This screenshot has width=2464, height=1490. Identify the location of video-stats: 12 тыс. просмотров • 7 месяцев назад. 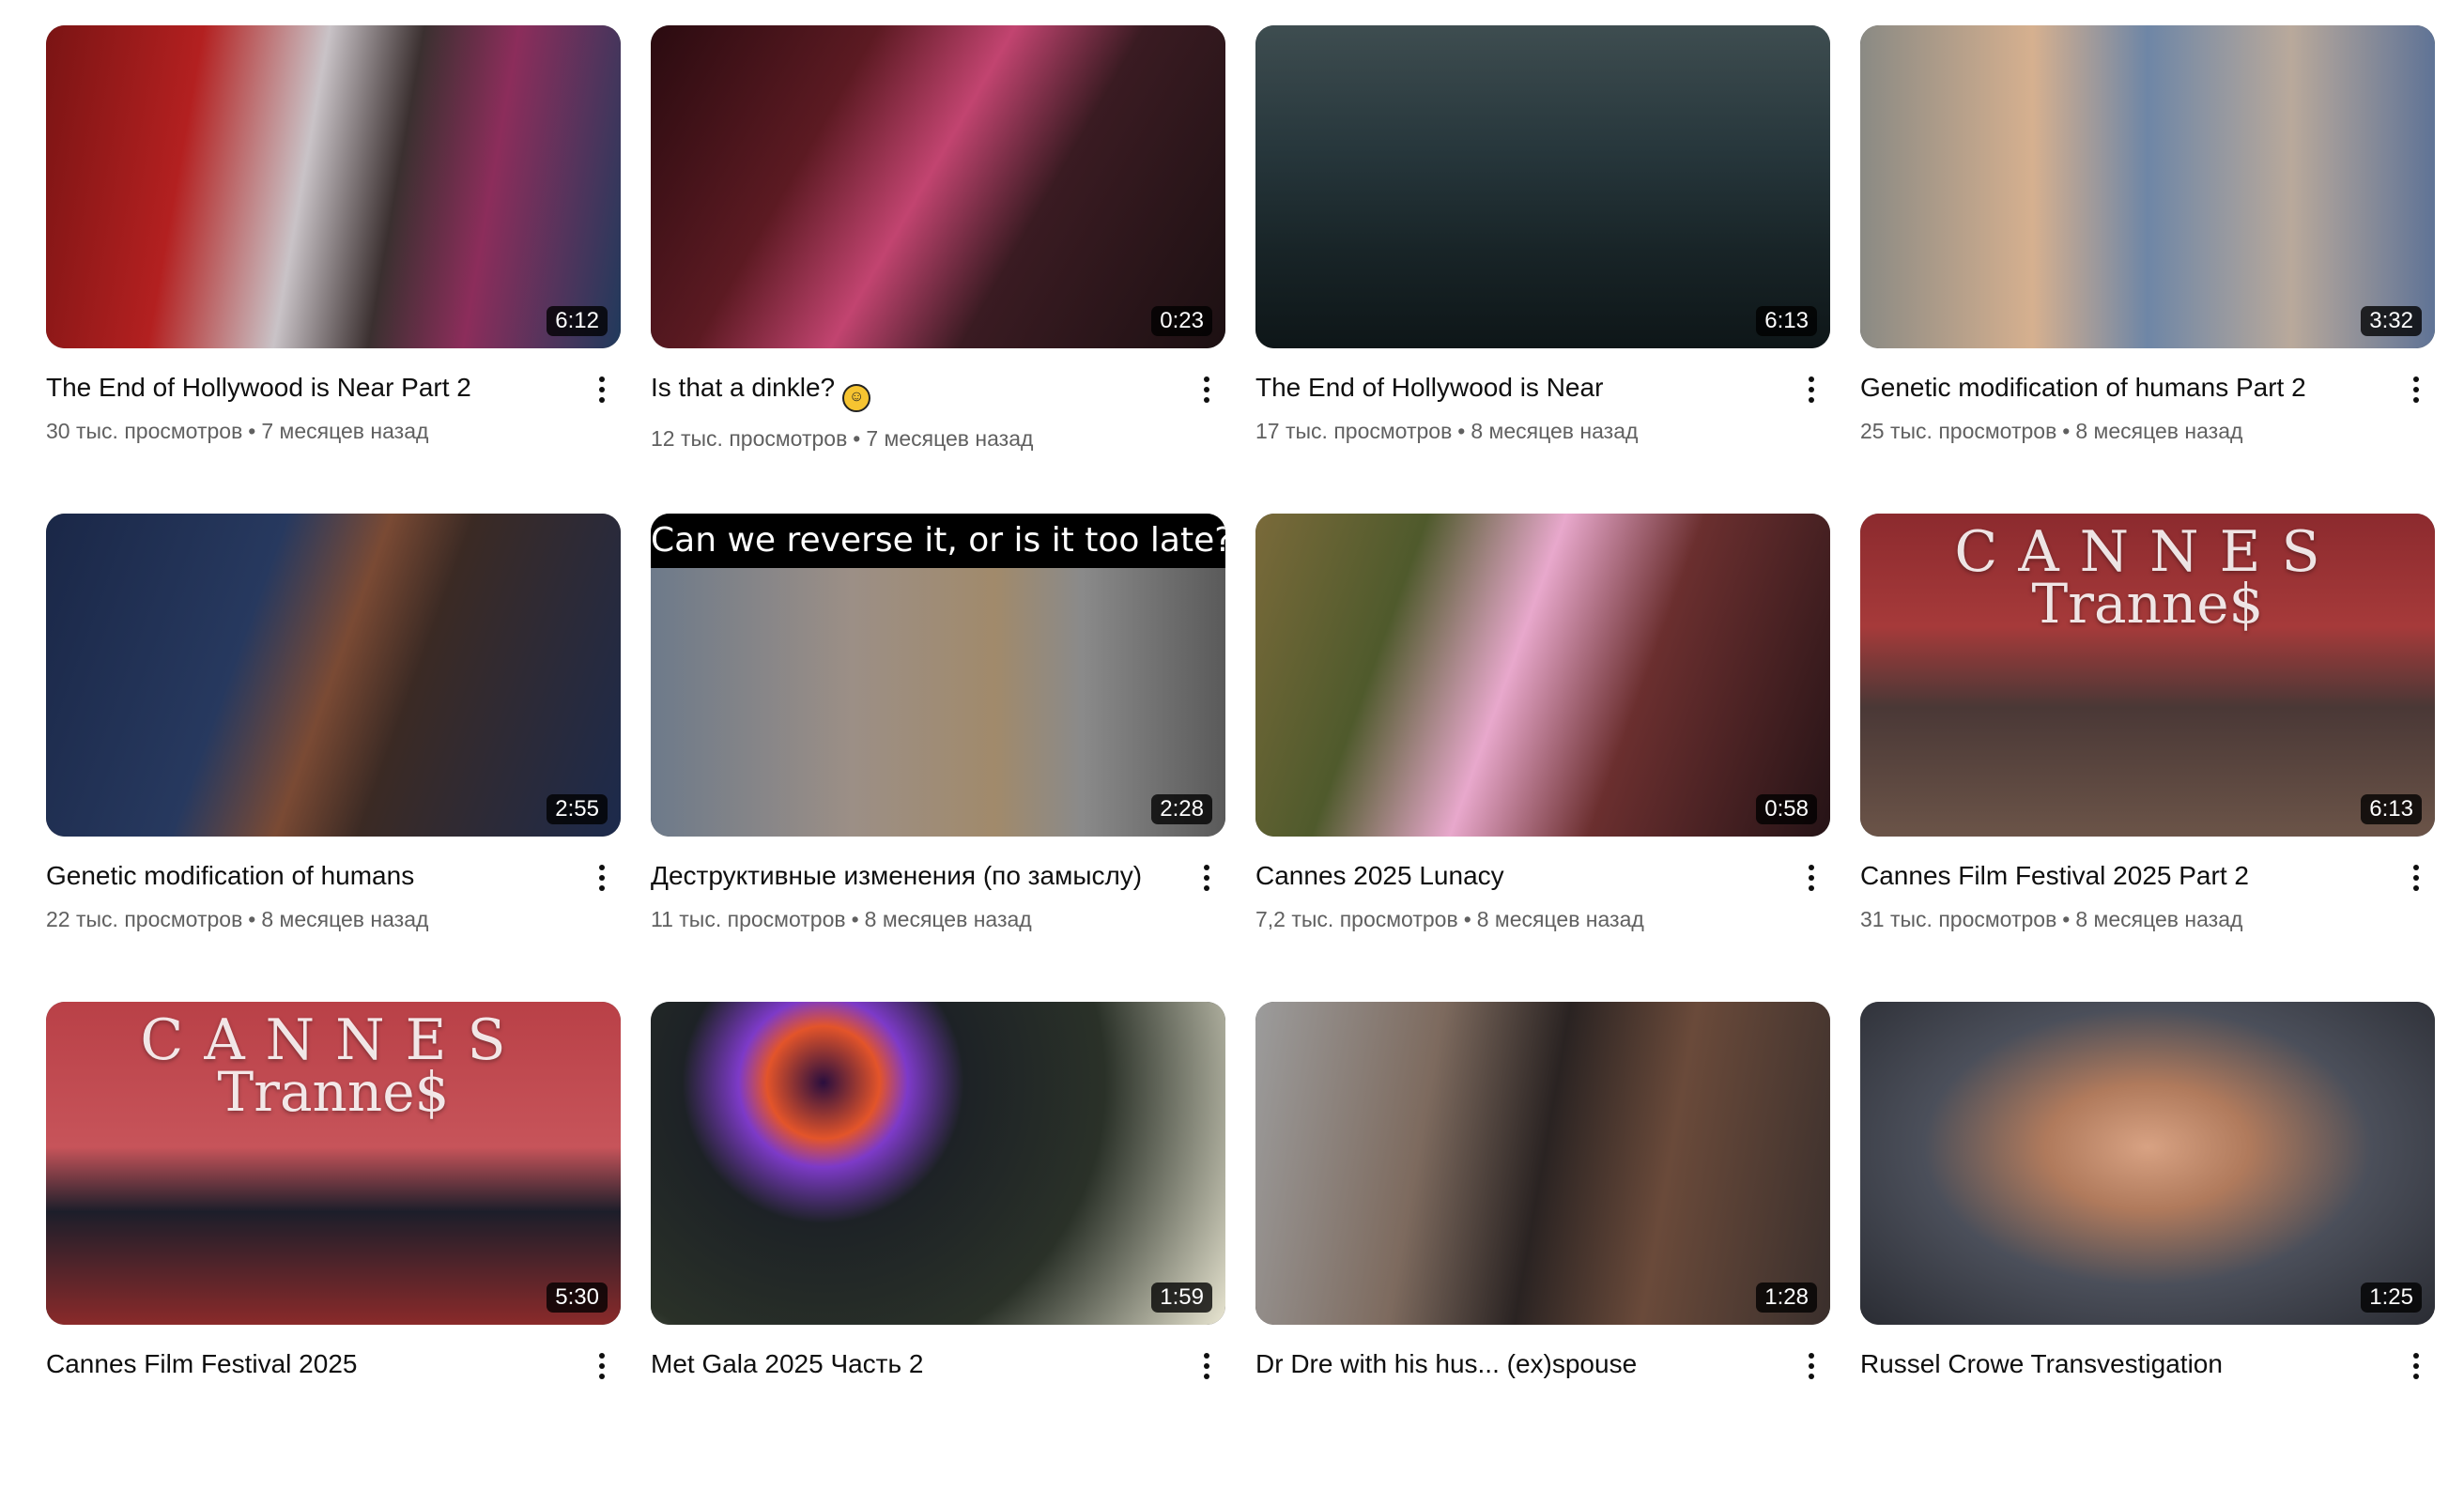
(914, 438).